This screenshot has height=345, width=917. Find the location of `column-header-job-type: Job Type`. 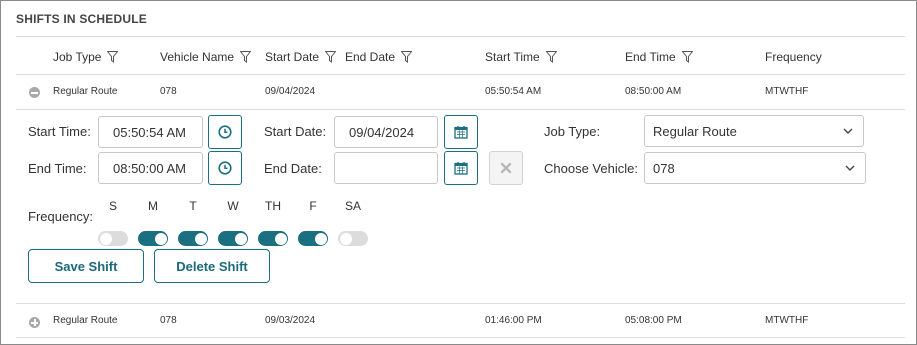

column-header-job-type: Job Type is located at coordinates (86, 57).